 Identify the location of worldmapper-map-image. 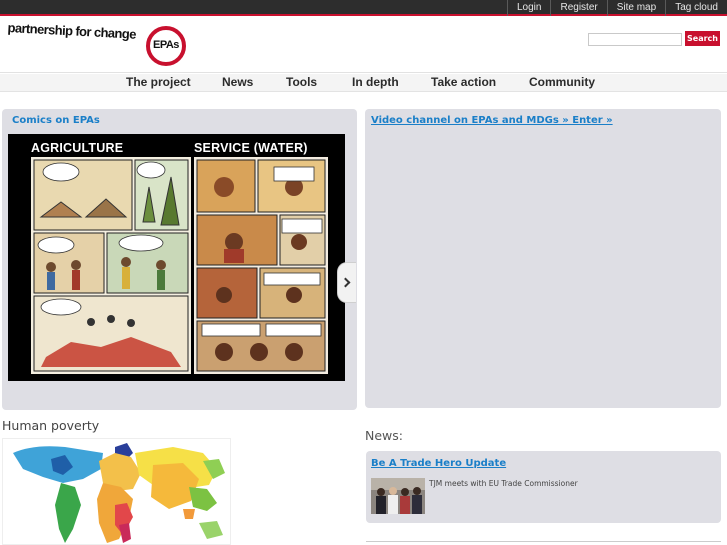
(116, 491).